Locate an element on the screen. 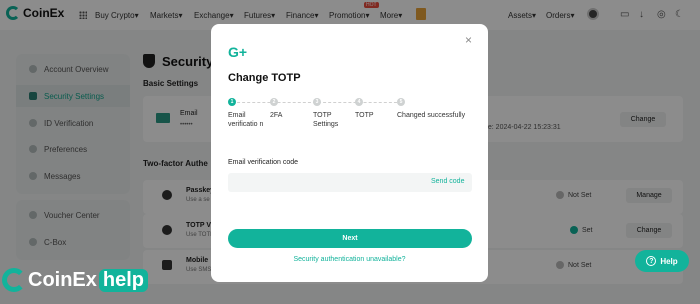 The height and width of the screenshot is (304, 700). step-1-label: Email verificatio n is located at coordinates (246, 120).